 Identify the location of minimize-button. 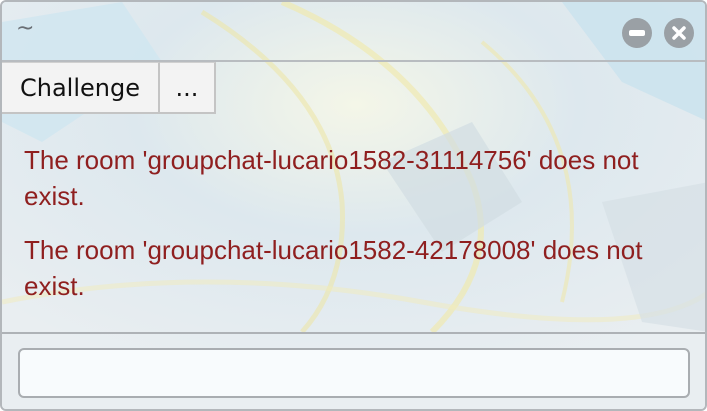
(637, 33).